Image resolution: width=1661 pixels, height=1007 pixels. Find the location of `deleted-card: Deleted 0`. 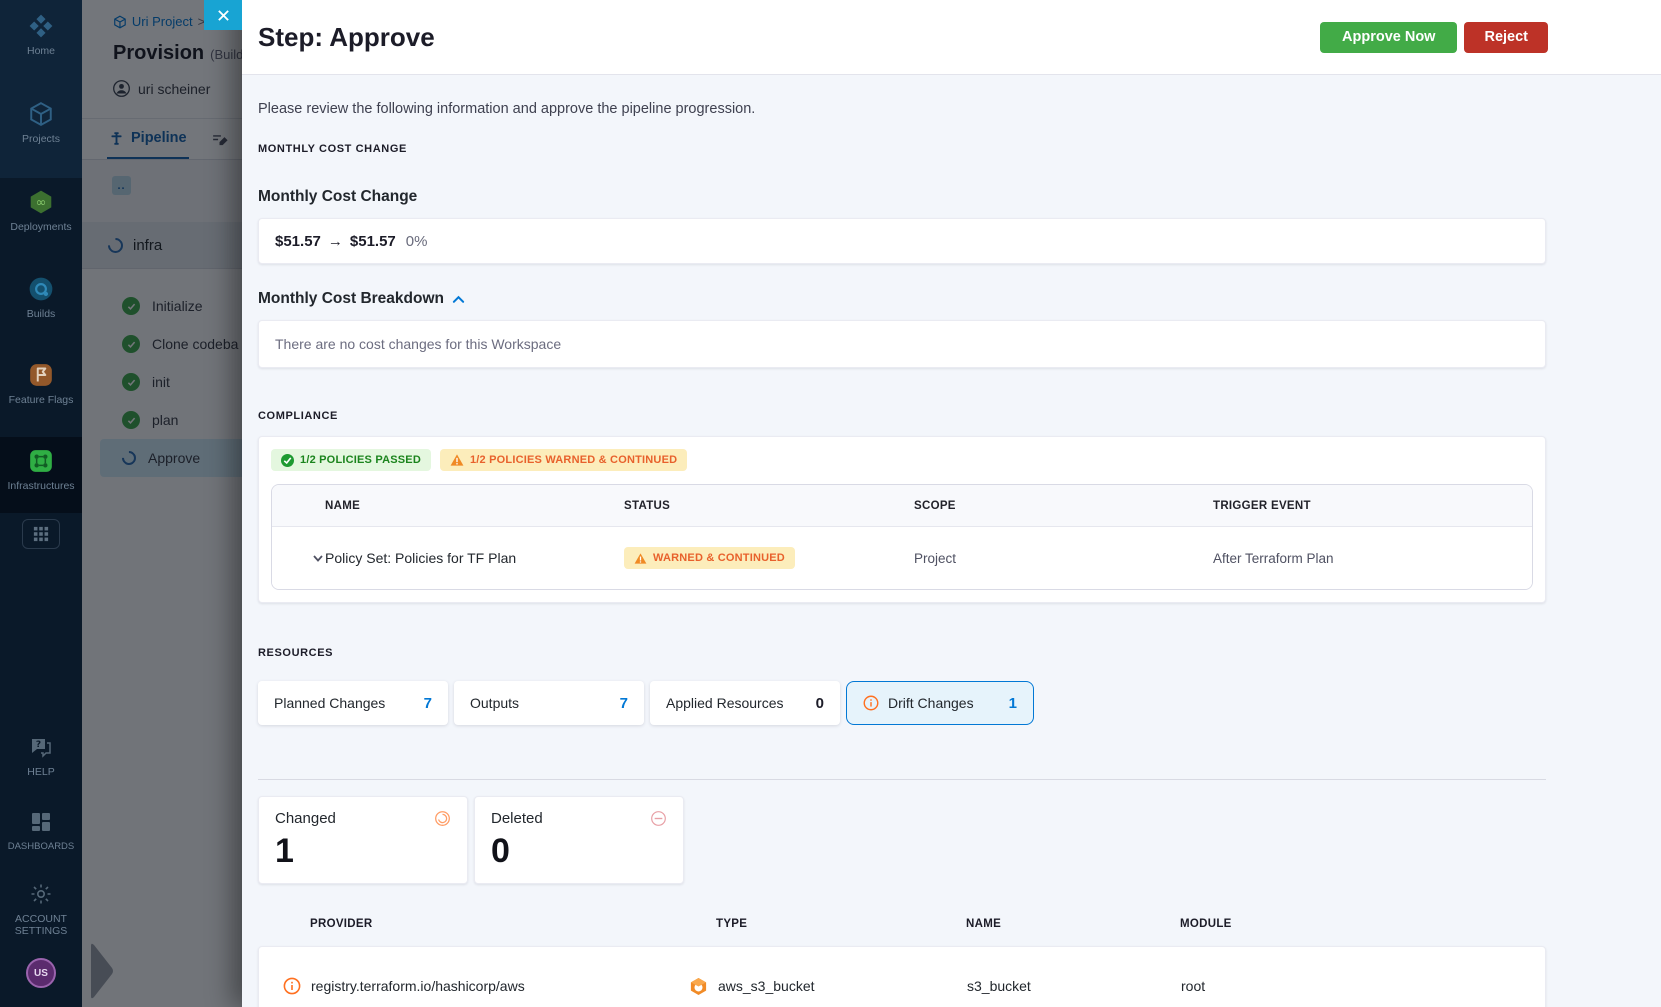

deleted-card: Deleted 0 is located at coordinates (579, 840).